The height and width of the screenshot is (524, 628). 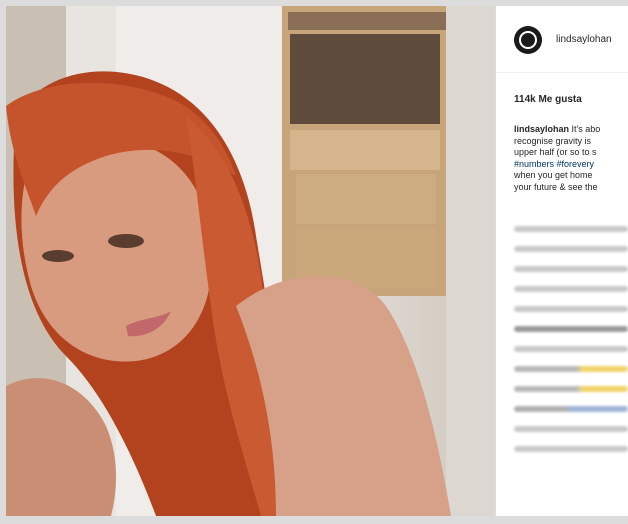 I want to click on caption-hashtags: #numbers #forevery, so click(x=571, y=165).